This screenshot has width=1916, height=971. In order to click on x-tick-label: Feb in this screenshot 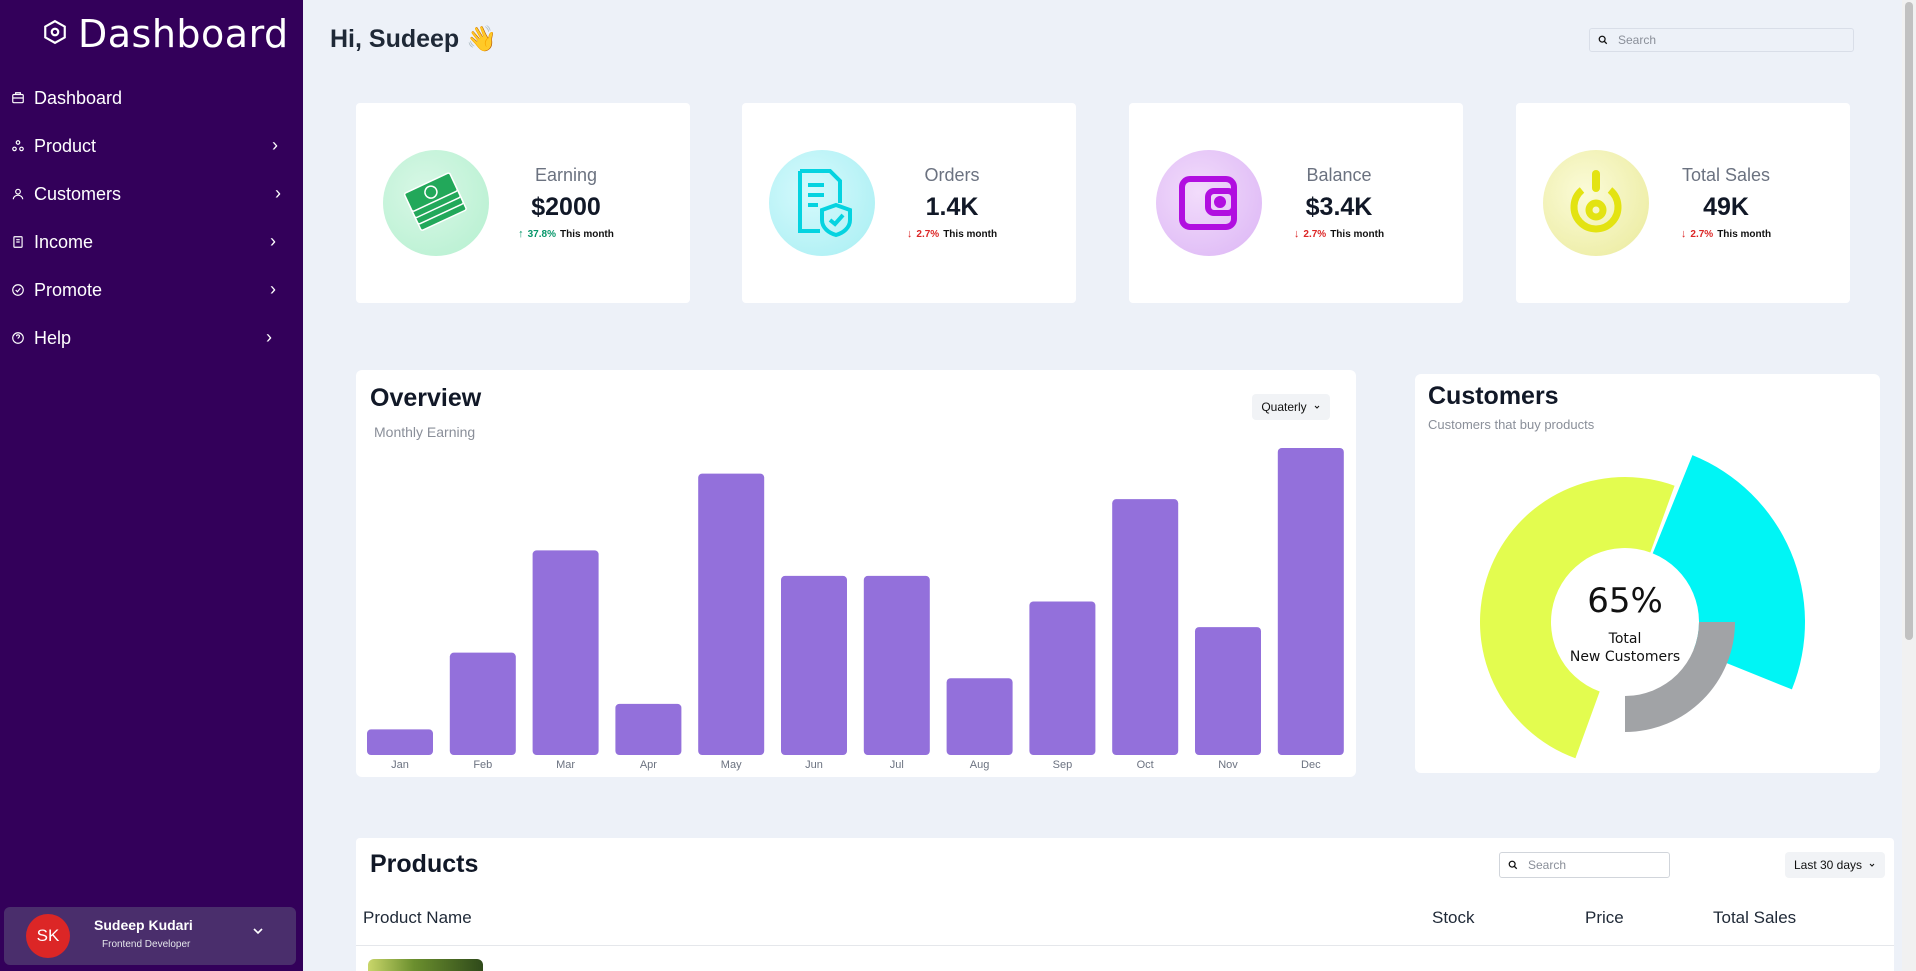, I will do `click(482, 765)`.